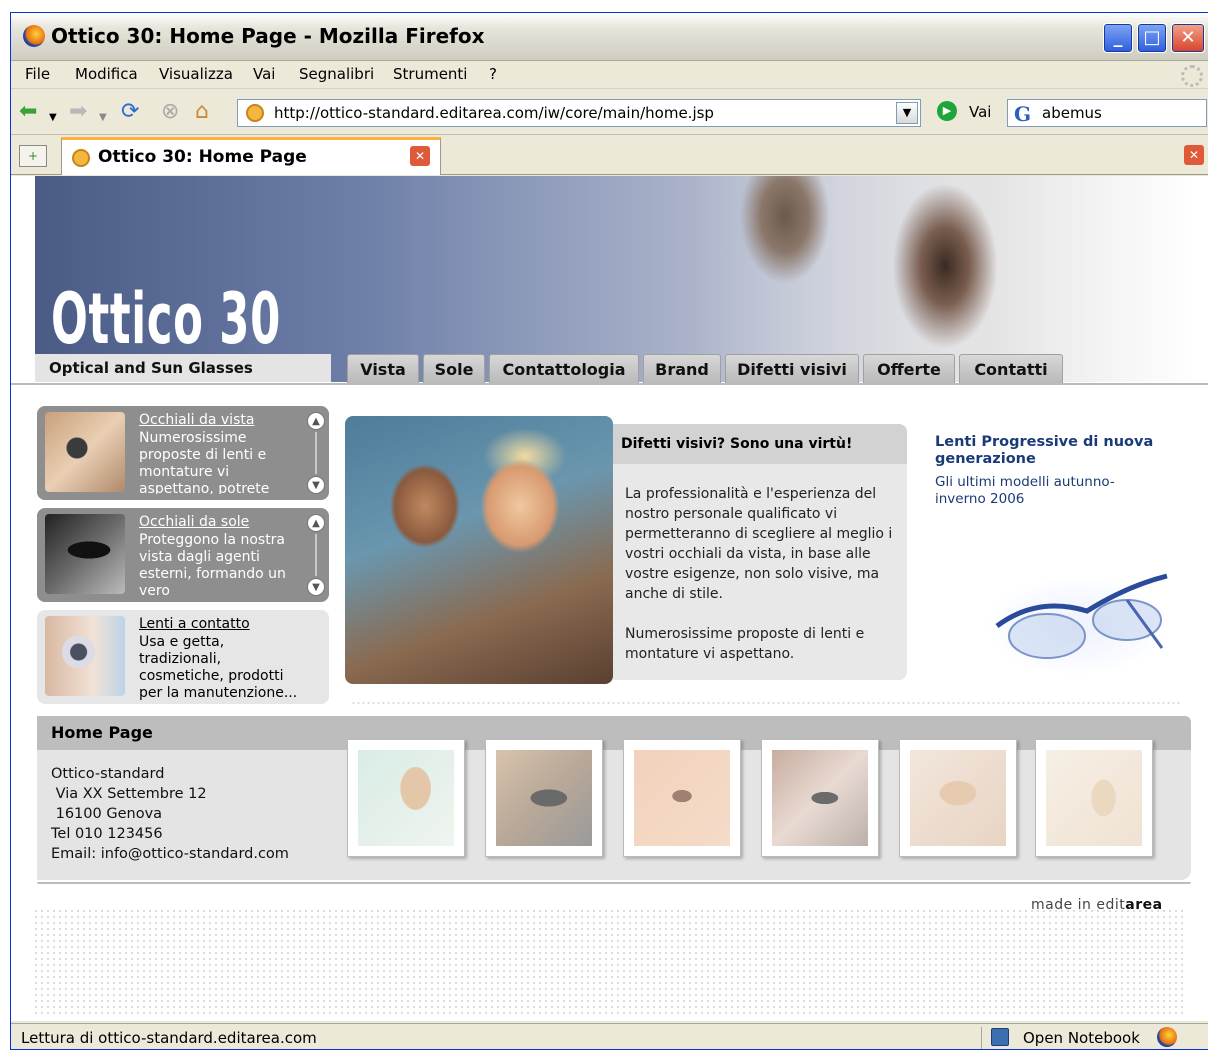 The image size is (1208, 1050). What do you see at coordinates (1192, 76) in the screenshot?
I see `throbber-icon` at bounding box center [1192, 76].